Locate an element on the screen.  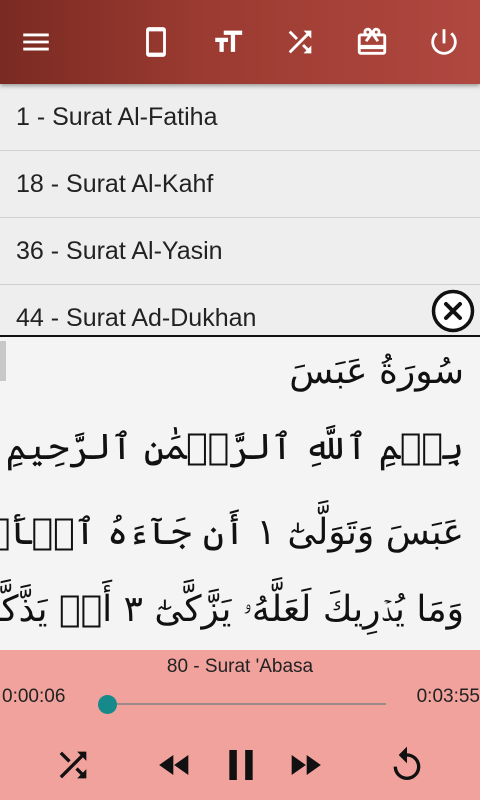
current-time: 0:00:06 is located at coordinates (34, 696).